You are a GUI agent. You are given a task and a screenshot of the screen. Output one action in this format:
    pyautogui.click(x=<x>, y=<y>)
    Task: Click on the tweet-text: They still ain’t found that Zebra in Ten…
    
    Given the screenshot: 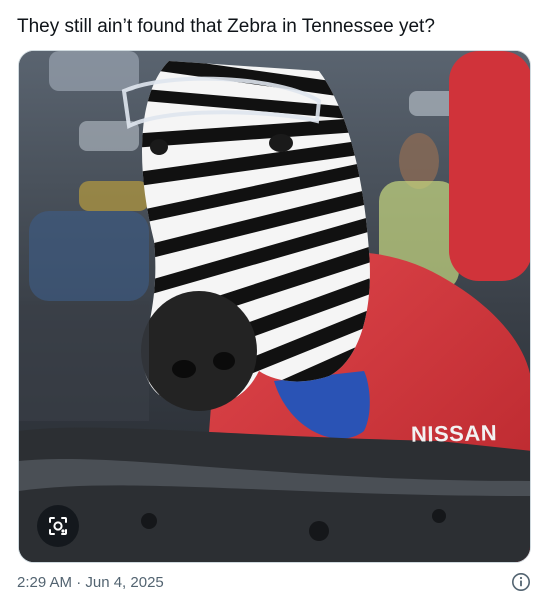 What is the action you would take?
    pyautogui.click(x=226, y=26)
    